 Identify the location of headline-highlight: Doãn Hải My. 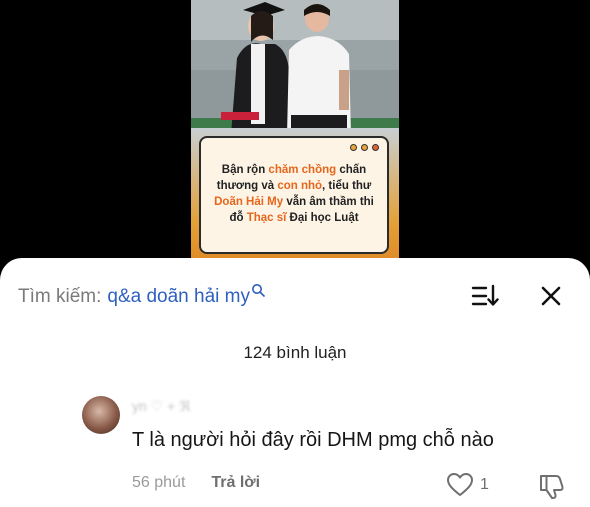
(249, 202).